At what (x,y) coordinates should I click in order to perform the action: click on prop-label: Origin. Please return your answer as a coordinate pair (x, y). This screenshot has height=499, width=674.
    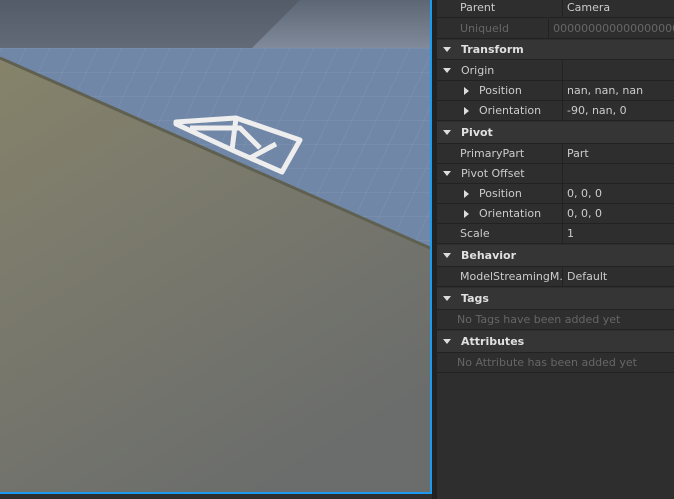
    Looking at the image, I should click on (478, 70).